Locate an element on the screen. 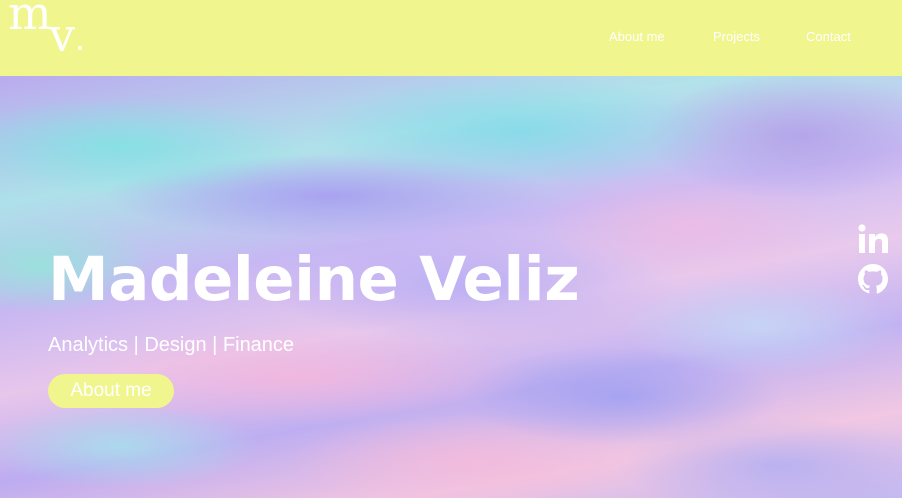 This screenshot has width=902, height=498. hero-title: Madeleine Veliz is located at coordinates (314, 279).